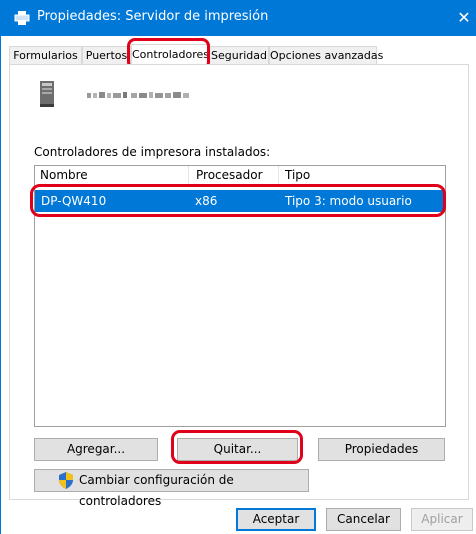  Describe the element at coordinates (238, 200) in the screenshot. I see `row-highlight-annotation` at that location.